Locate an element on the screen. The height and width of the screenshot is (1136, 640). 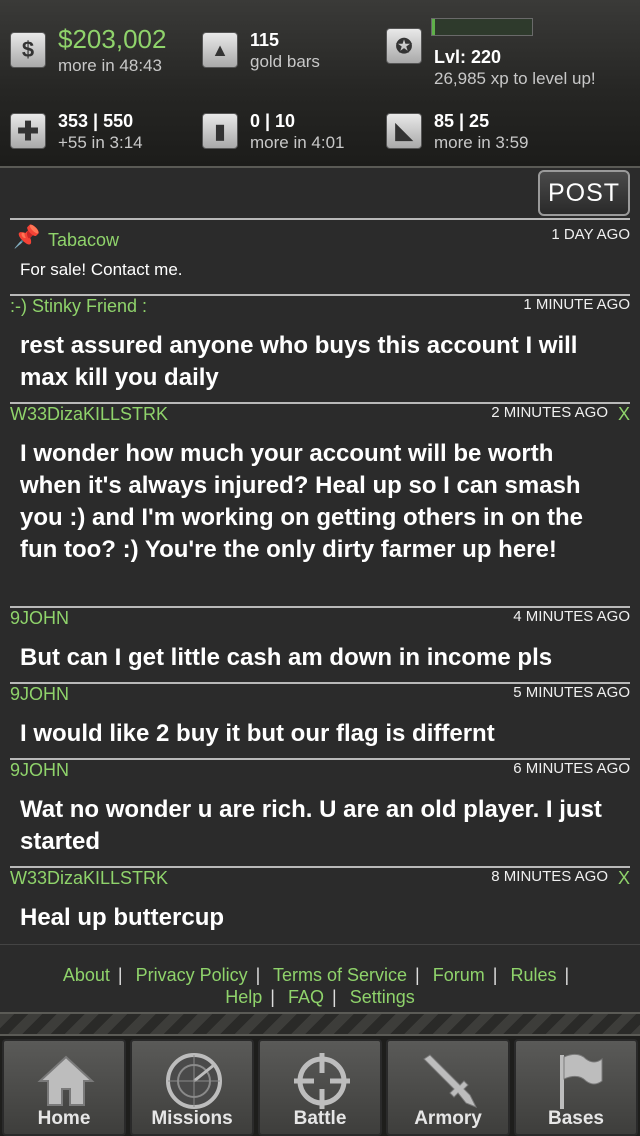
health-timer: +55 in 3:14 is located at coordinates (100, 142).